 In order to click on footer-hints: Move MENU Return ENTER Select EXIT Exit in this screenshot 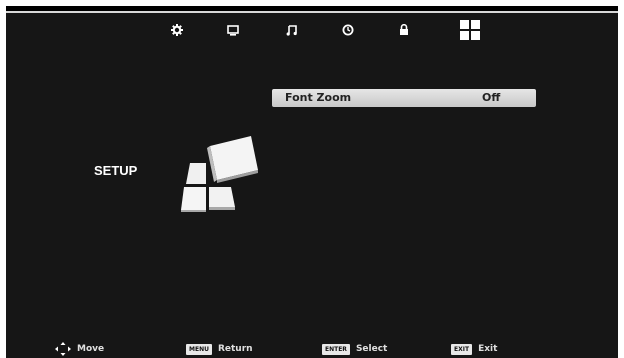, I will do `click(312, 350)`.